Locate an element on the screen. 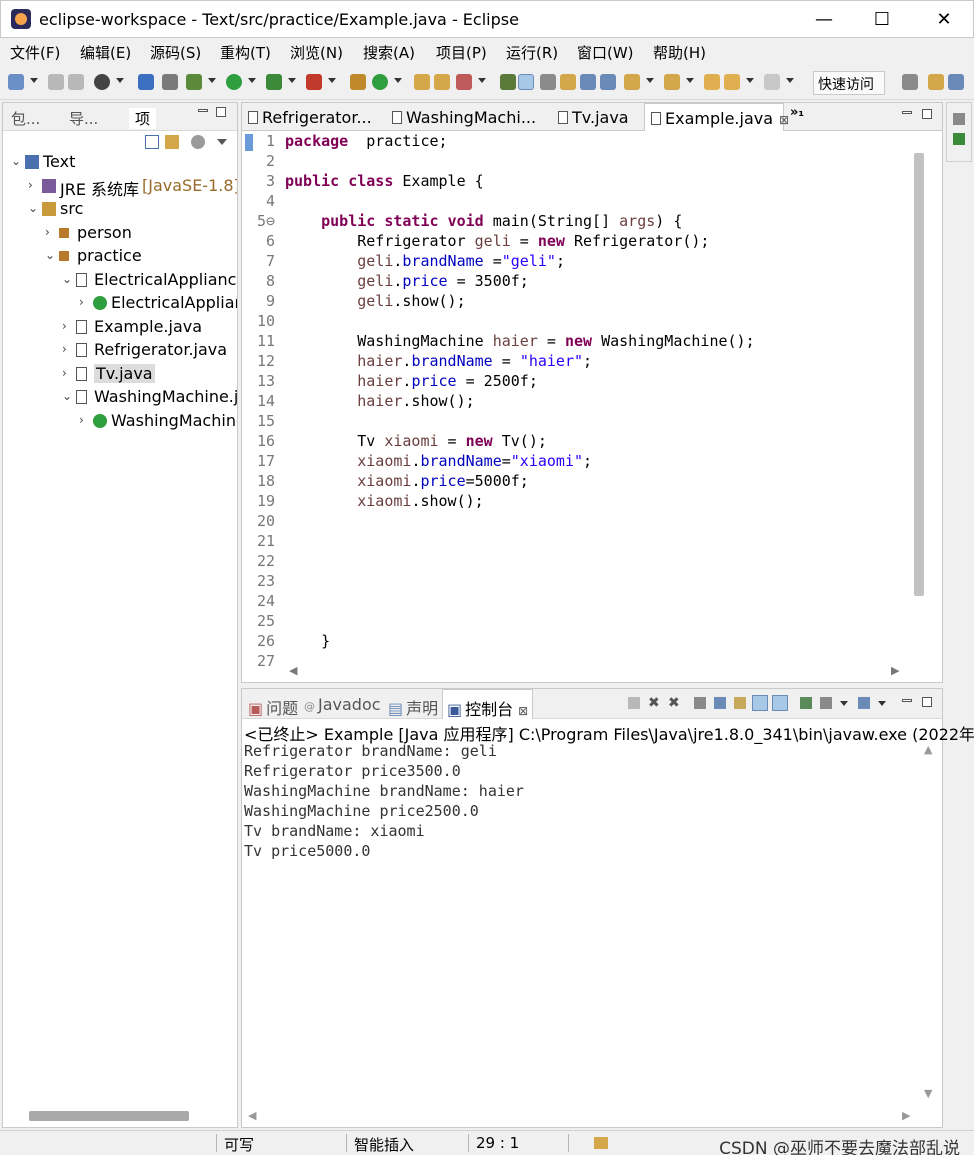 The height and width of the screenshot is (1155, 974). clear-console-icon is located at coordinates (700, 703).